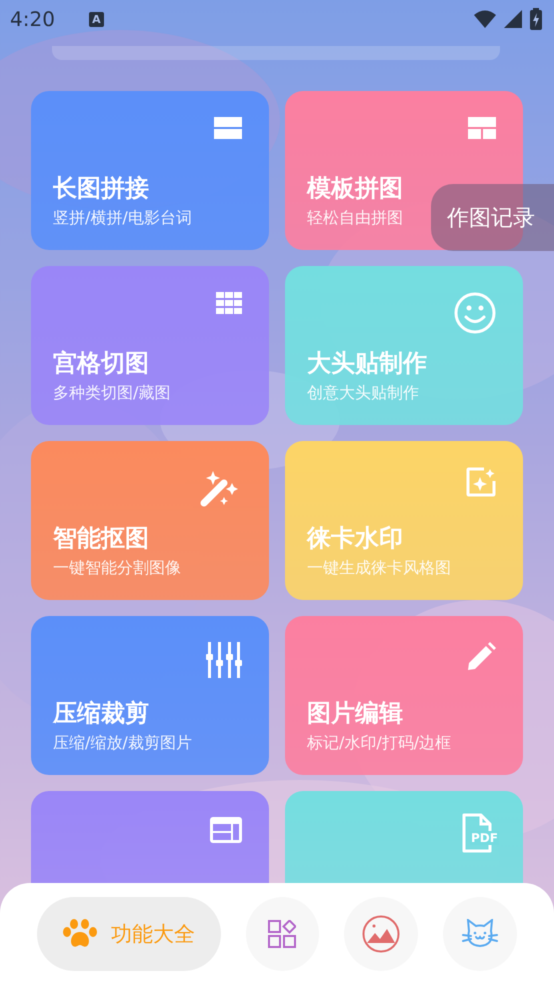  I want to click on card-title: 大头贴制作, so click(367, 363).